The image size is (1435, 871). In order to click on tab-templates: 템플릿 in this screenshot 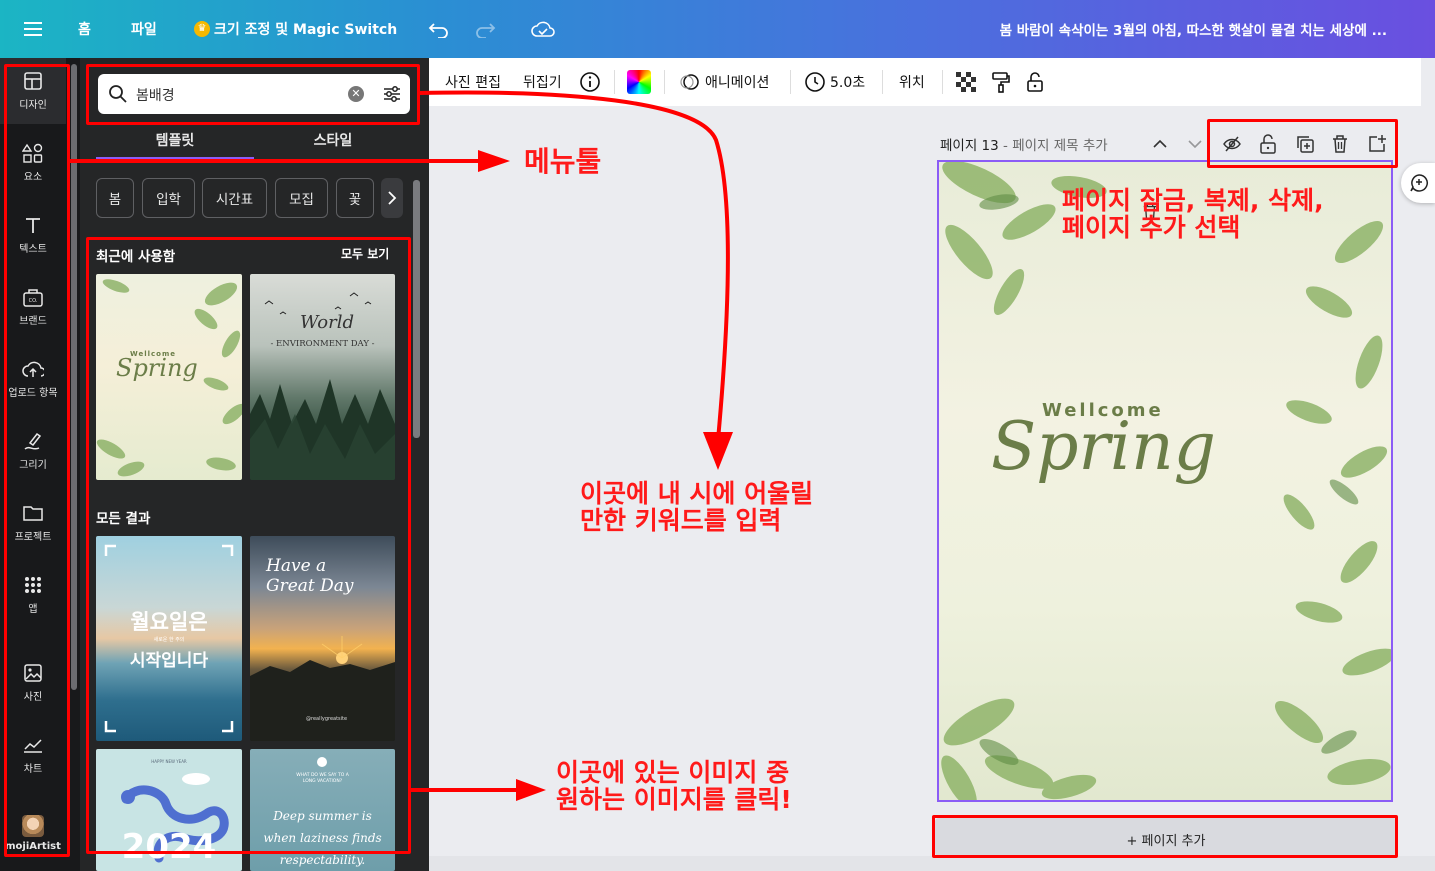, I will do `click(175, 142)`.